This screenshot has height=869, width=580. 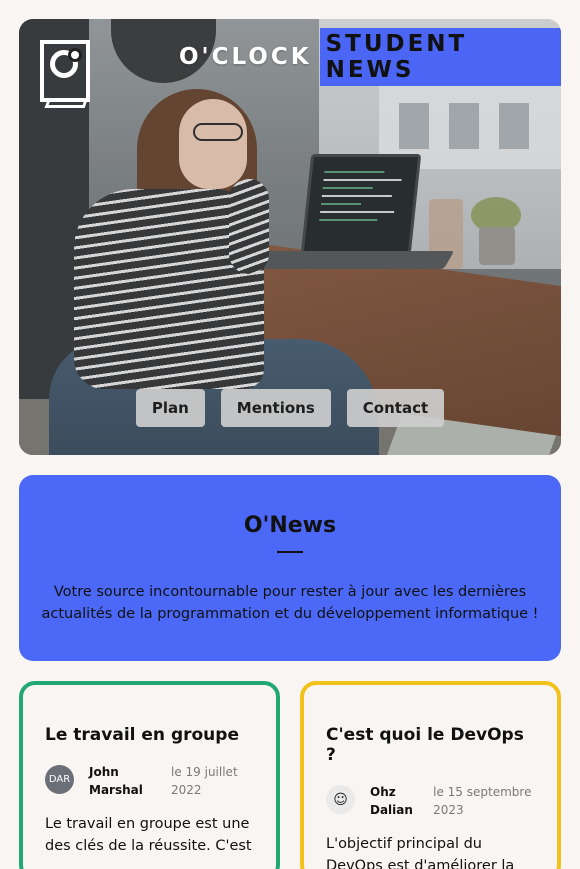 I want to click on intro-title: O'News, so click(x=290, y=525).